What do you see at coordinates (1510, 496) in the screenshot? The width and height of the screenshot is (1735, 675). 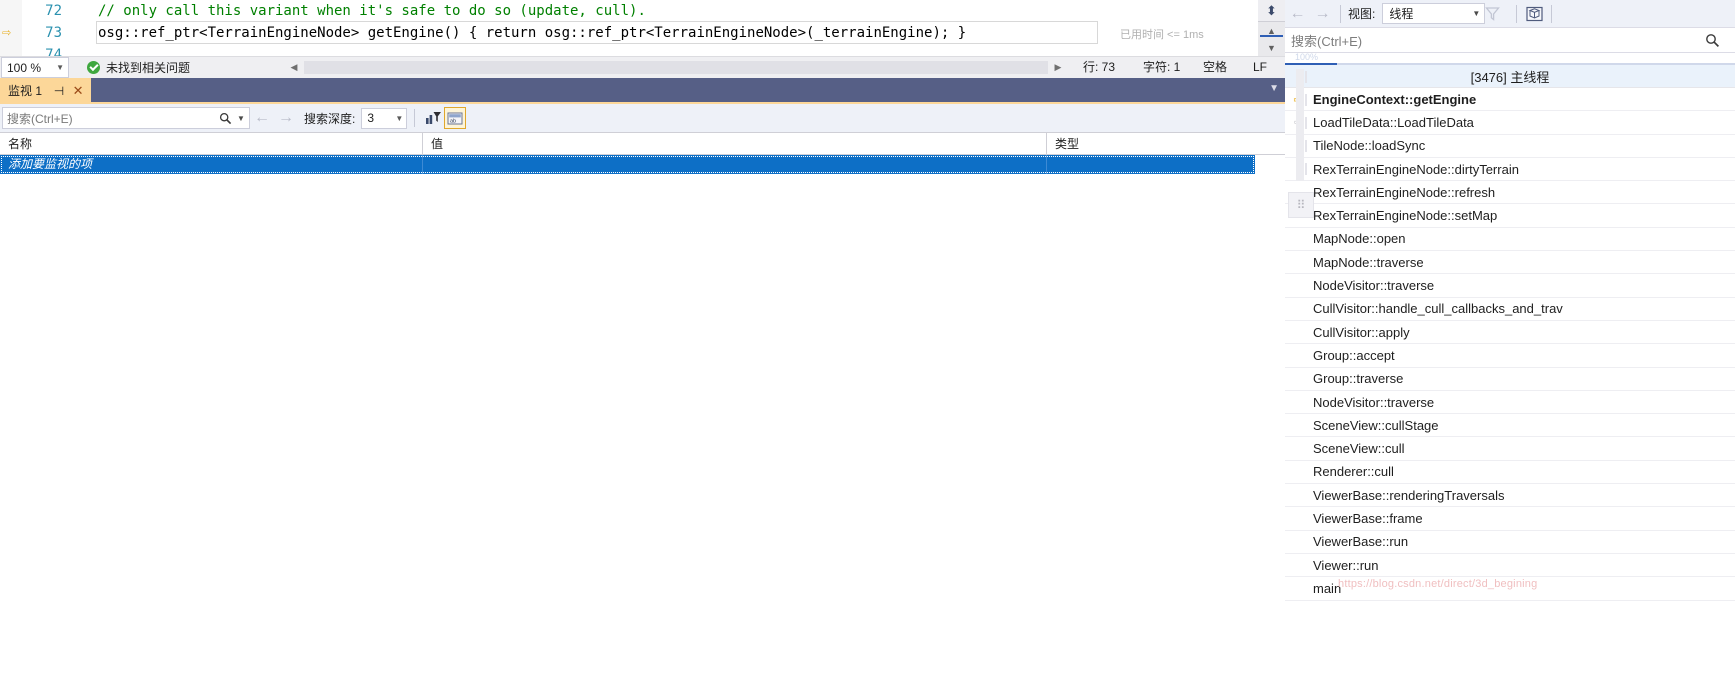 I see `call-stack-frame-row: ViewerBase::renderingTraversals` at bounding box center [1510, 496].